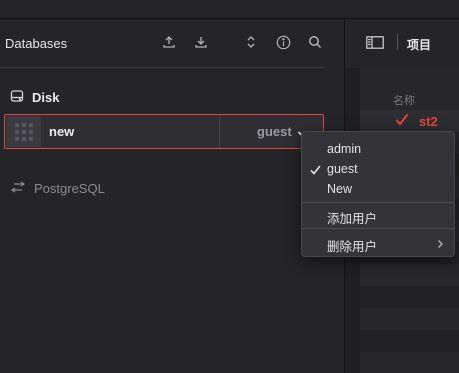 This screenshot has width=459, height=373. I want to click on download-icon, so click(201, 42).